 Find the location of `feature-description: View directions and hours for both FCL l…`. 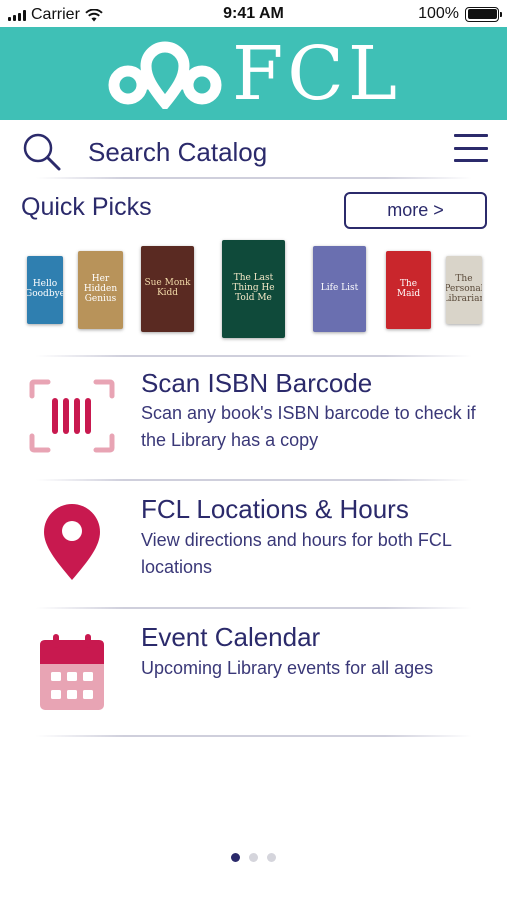

feature-description: View directions and hours for both FCL l… is located at coordinates (296, 553).